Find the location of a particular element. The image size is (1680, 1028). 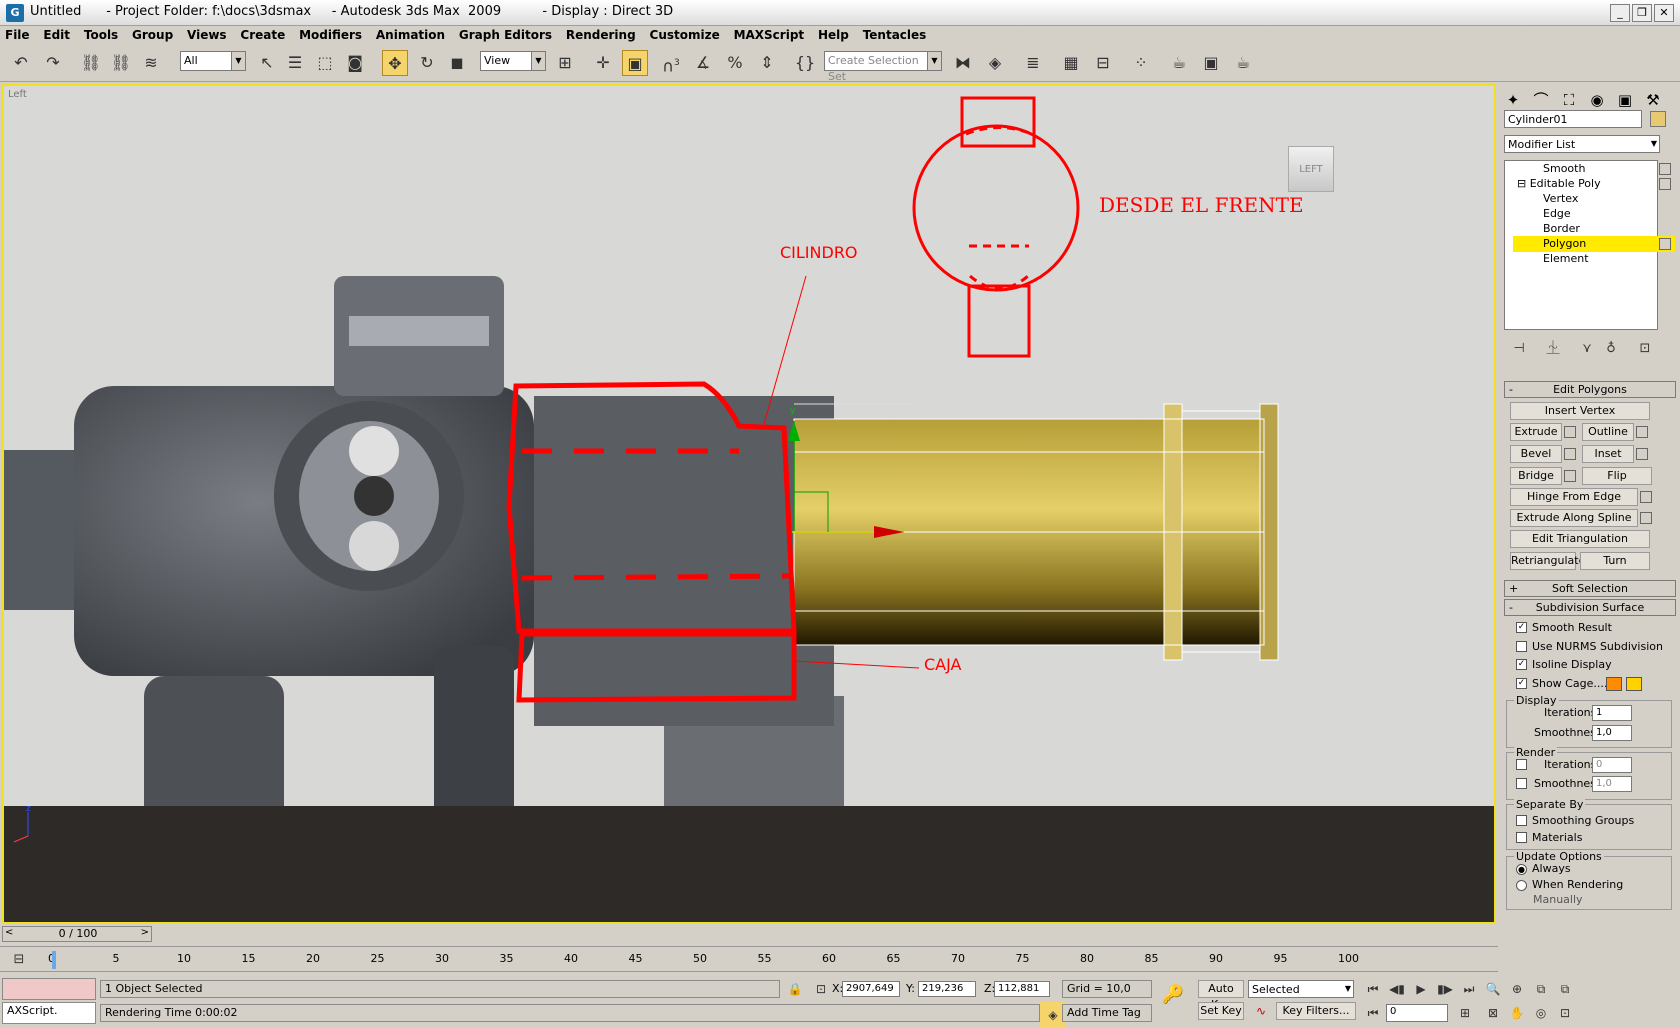

time-slider-next-icon: > is located at coordinates (145, 932).